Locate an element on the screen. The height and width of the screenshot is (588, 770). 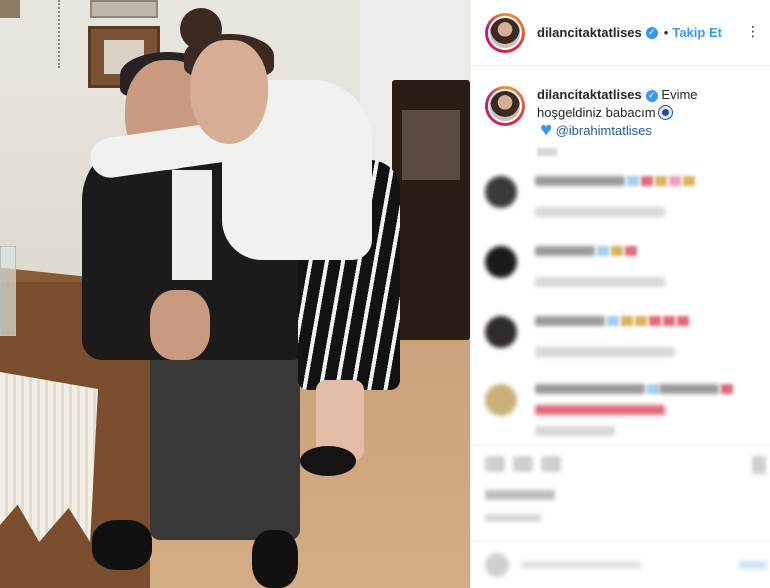
hanging-chain is located at coordinates (62, 34).